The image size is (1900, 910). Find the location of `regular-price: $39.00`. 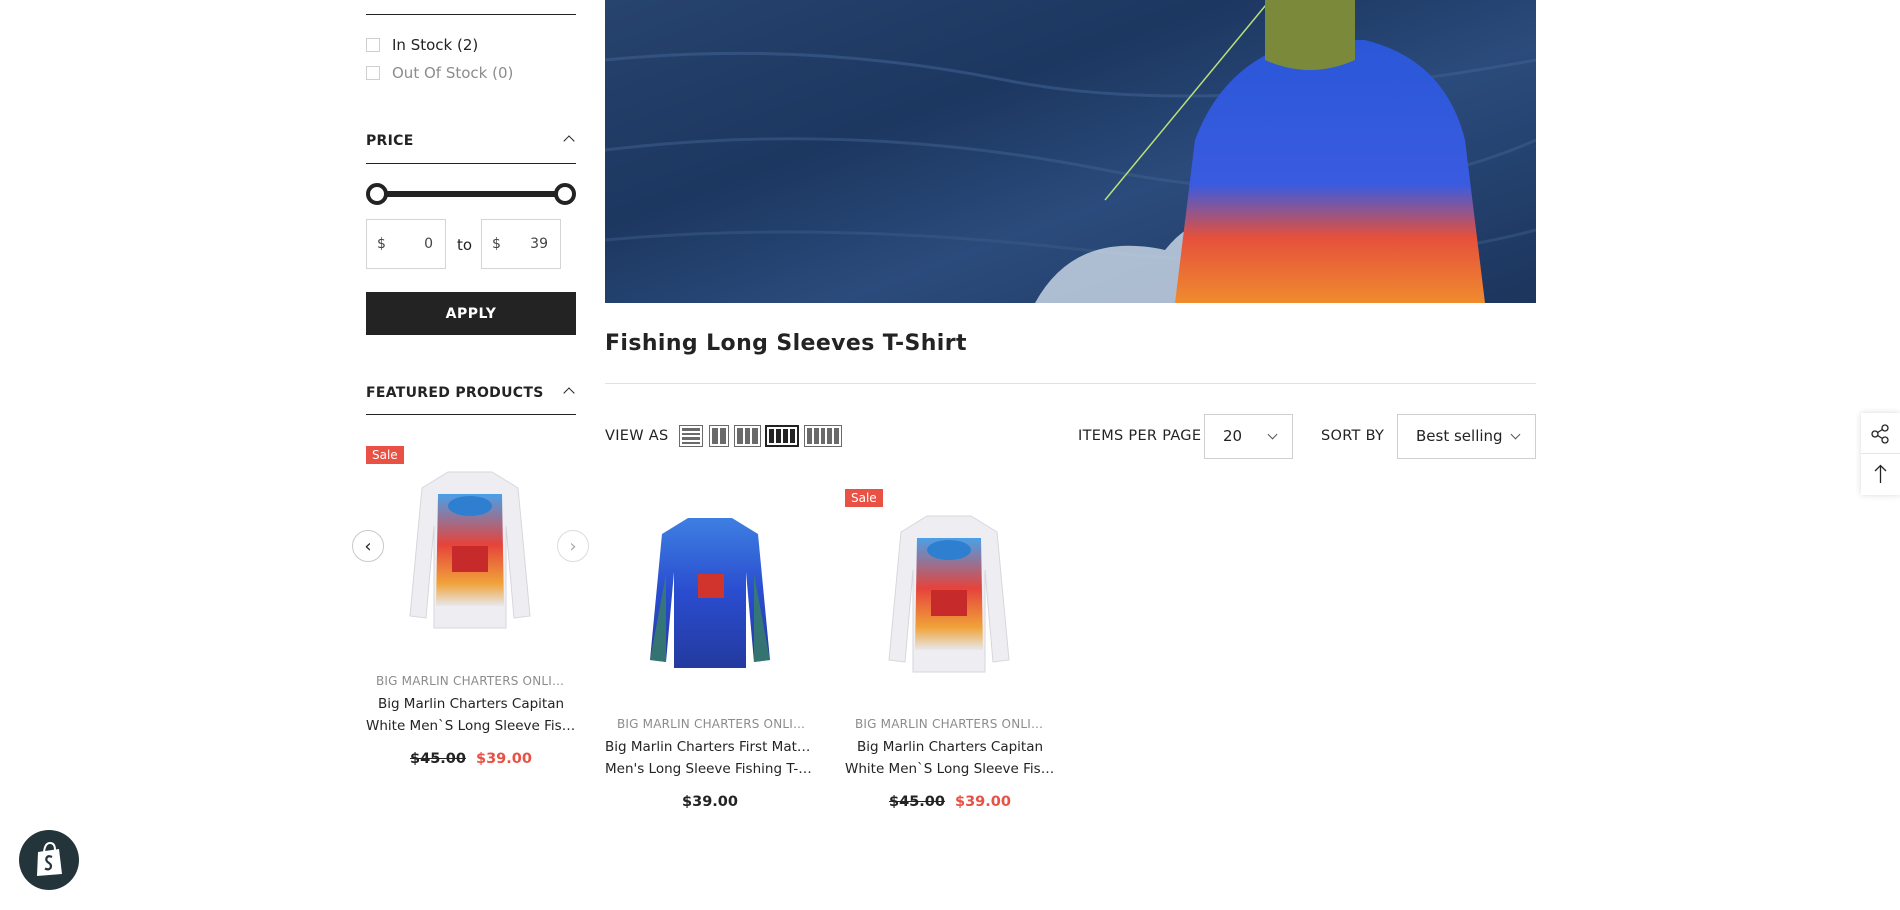

regular-price: $39.00 is located at coordinates (710, 802).